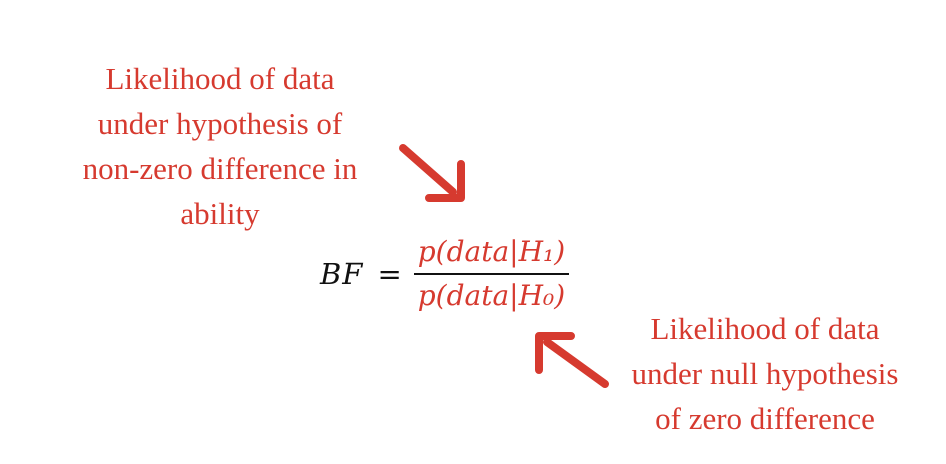 This screenshot has width=946, height=464. Describe the element at coordinates (491, 251) in the screenshot. I see `fraction-numerator: p(data|H₁)` at that location.